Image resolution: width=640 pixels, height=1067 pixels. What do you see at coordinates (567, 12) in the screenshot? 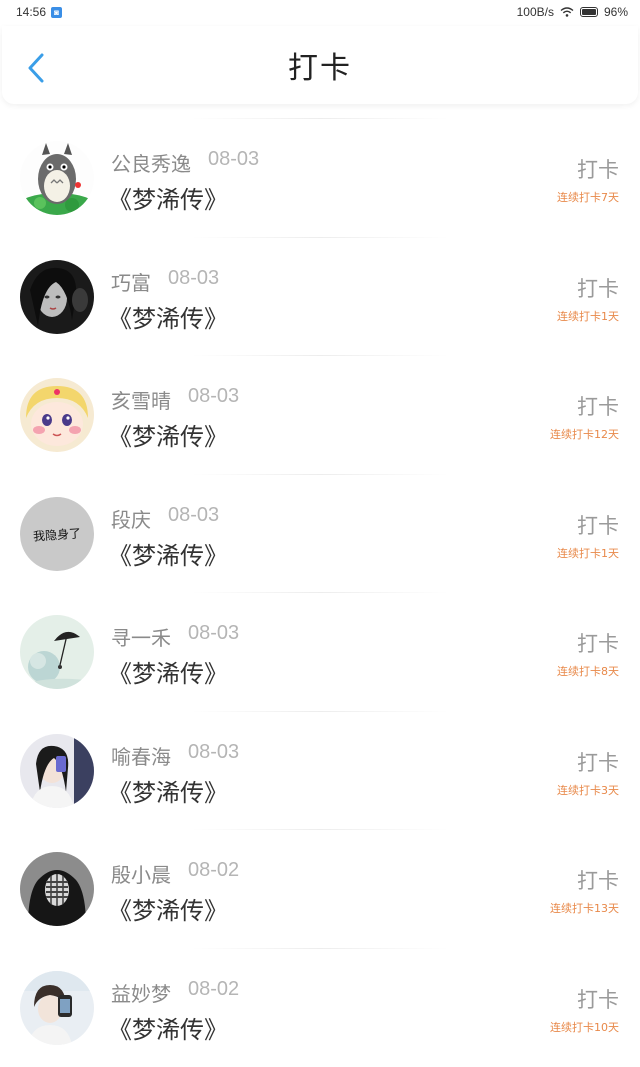
I see `wifi-icon` at bounding box center [567, 12].